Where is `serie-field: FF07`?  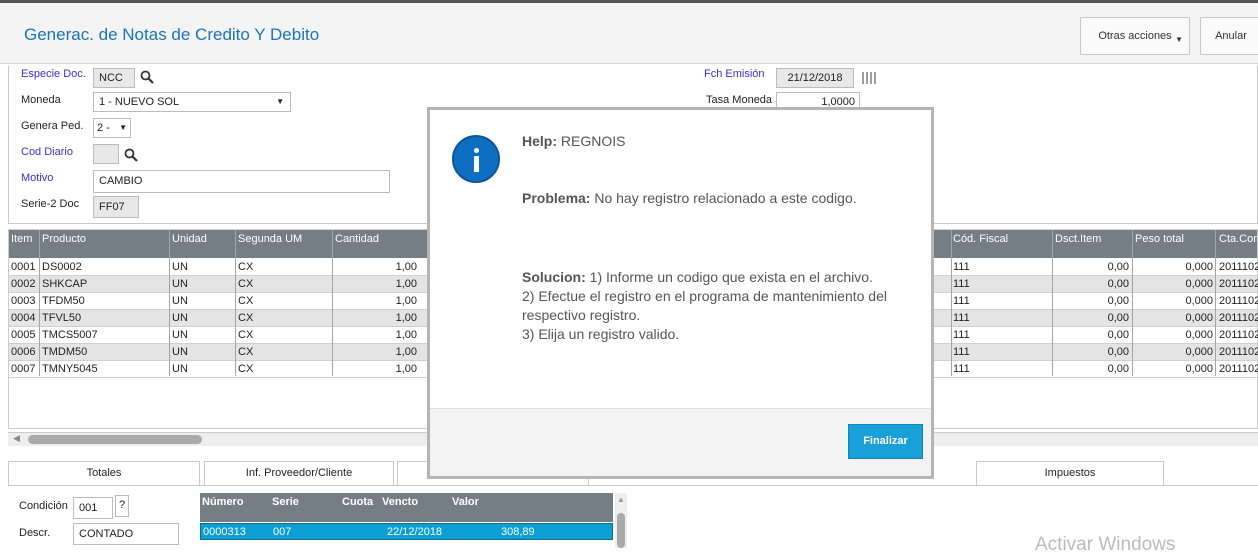
serie-field: FF07 is located at coordinates (116, 207).